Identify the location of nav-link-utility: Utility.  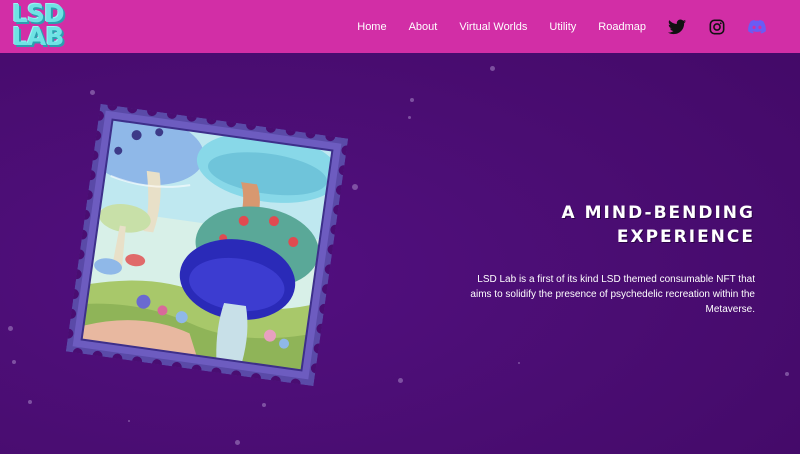
(562, 27).